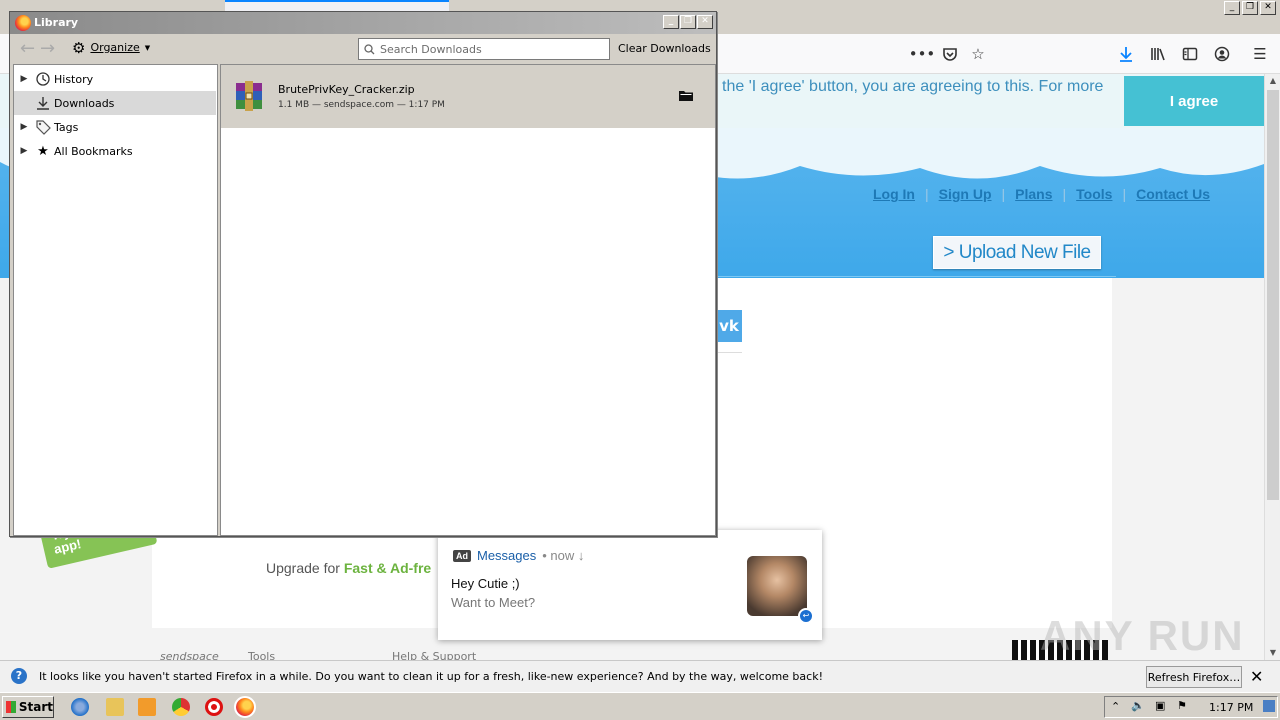 Image resolution: width=1280 pixels, height=720 pixels. What do you see at coordinates (916, 276) in the screenshot?
I see `hero-divider` at bounding box center [916, 276].